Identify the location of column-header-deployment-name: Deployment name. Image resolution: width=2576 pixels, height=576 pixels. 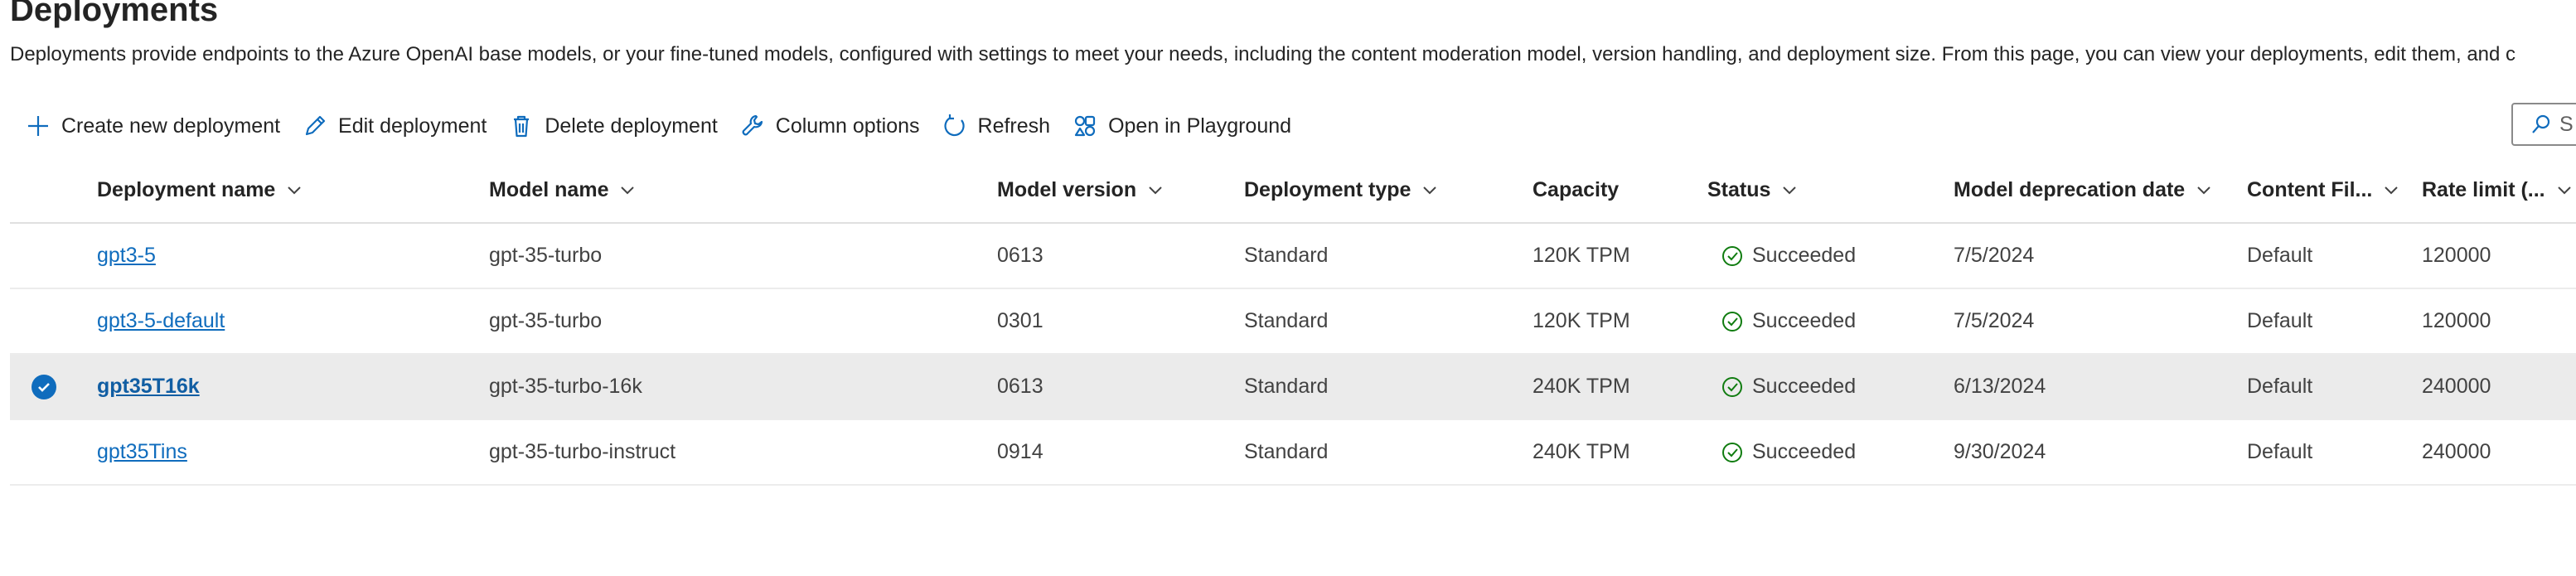
(200, 190).